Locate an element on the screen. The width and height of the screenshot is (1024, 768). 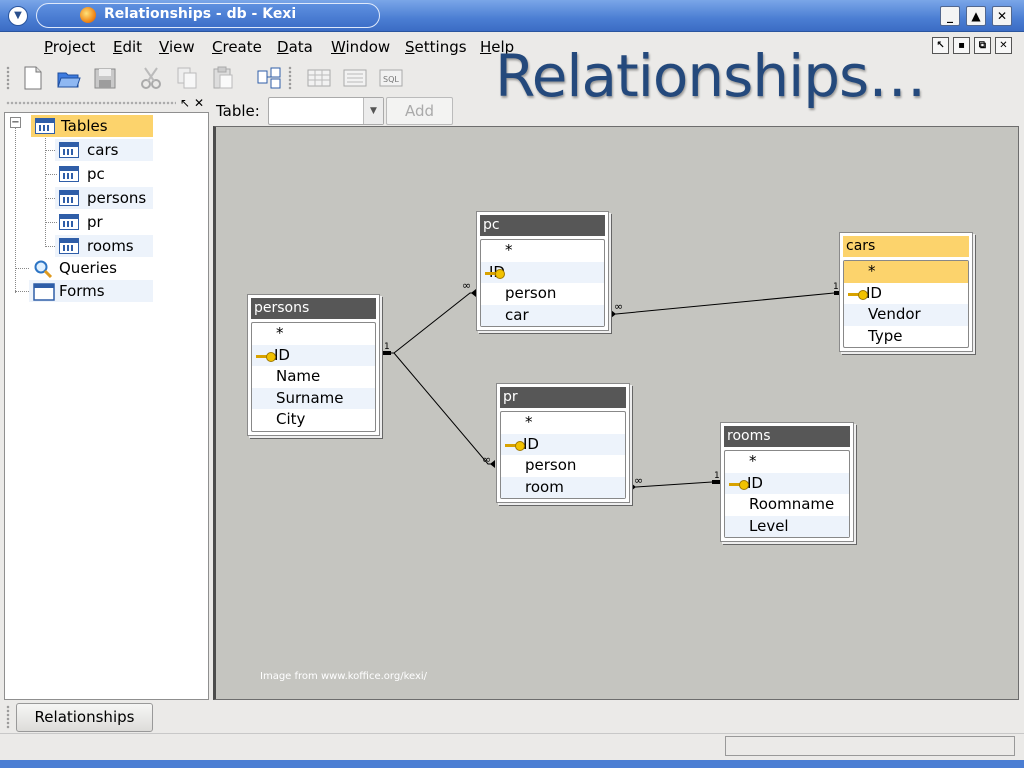
table-title: persons is located at coordinates (313, 308).